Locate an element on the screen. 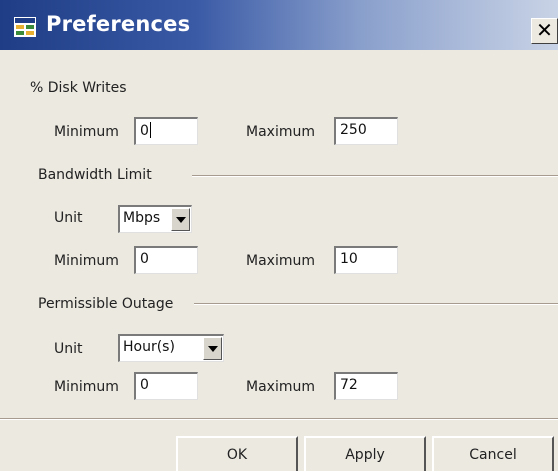  bandwidth-min-label: Minimum is located at coordinates (86, 261).